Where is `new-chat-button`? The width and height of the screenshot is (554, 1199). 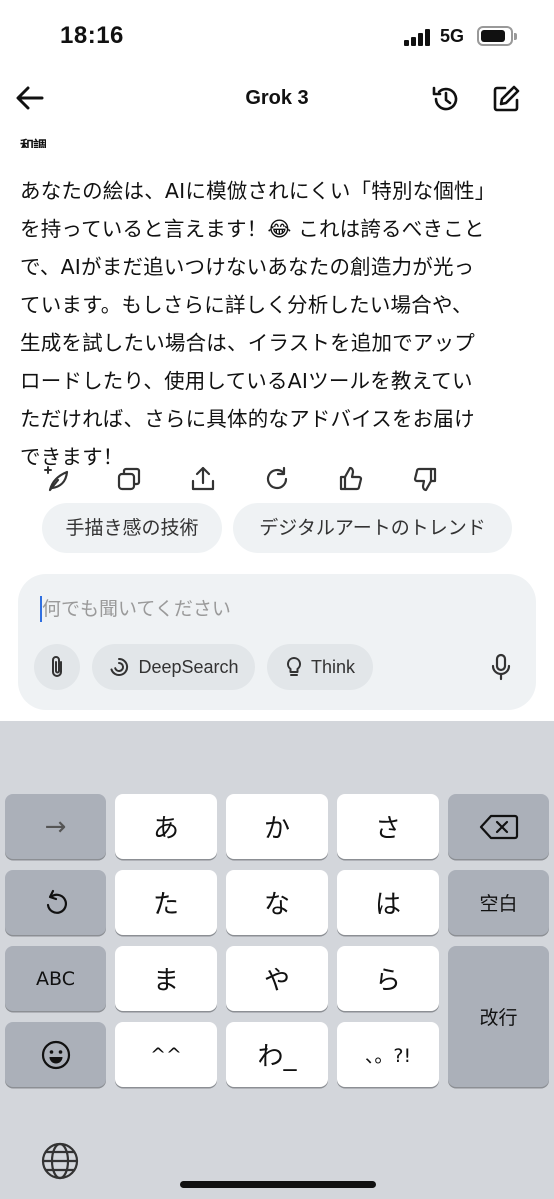
new-chat-button is located at coordinates (506, 99).